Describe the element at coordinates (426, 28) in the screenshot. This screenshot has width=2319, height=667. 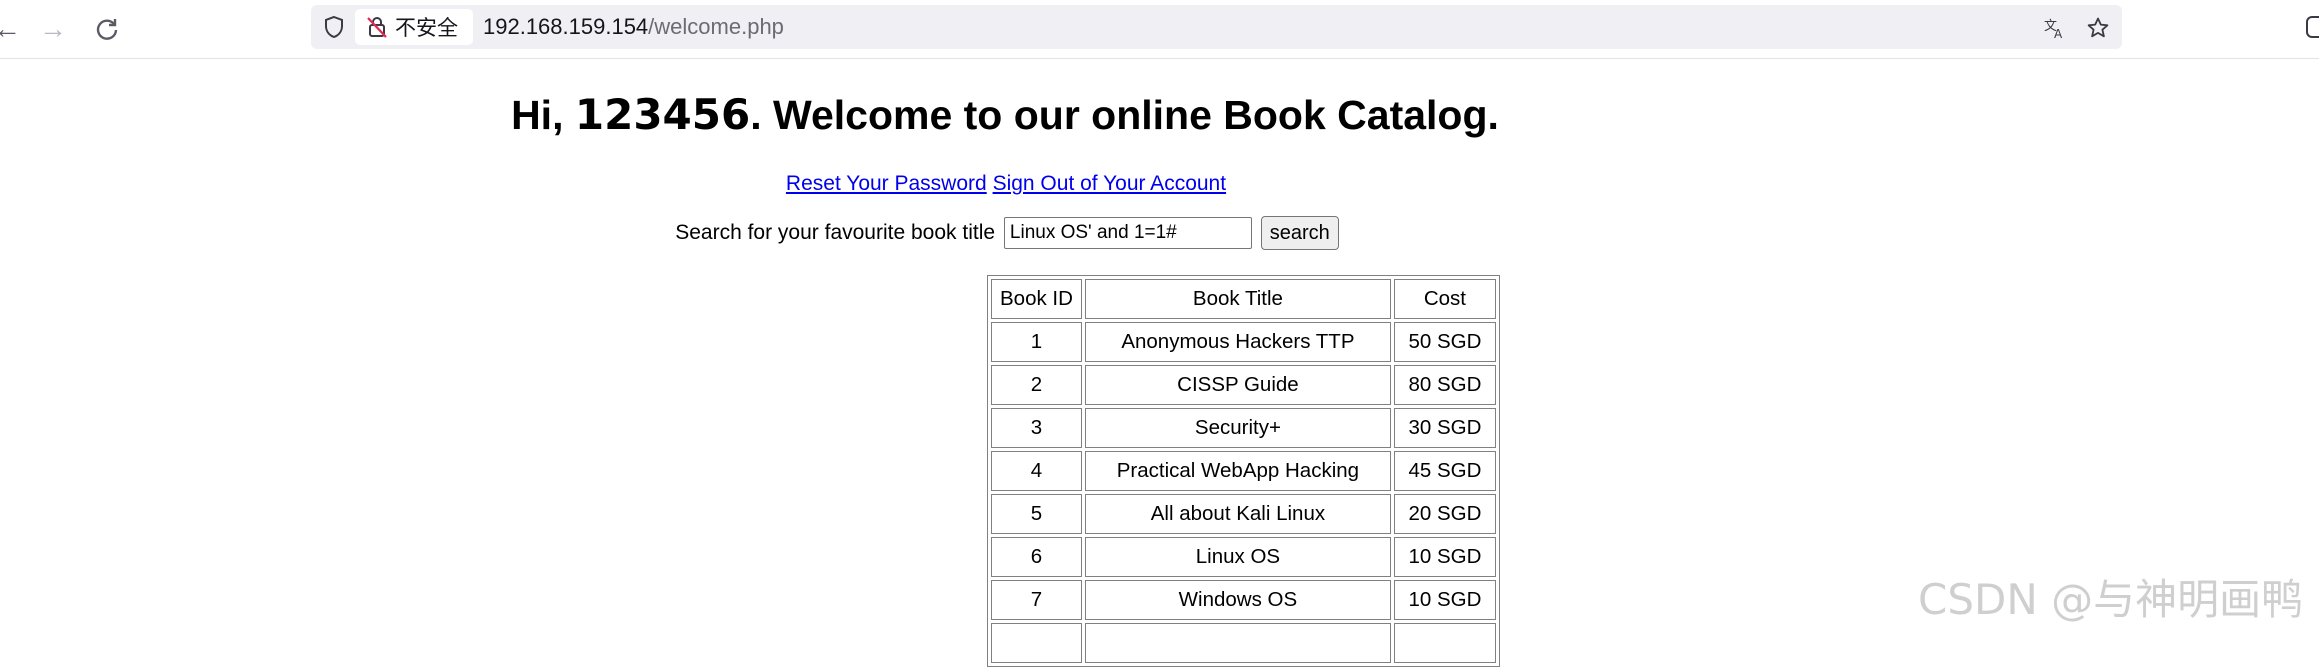
I see `insecure-label: 不安全` at that location.